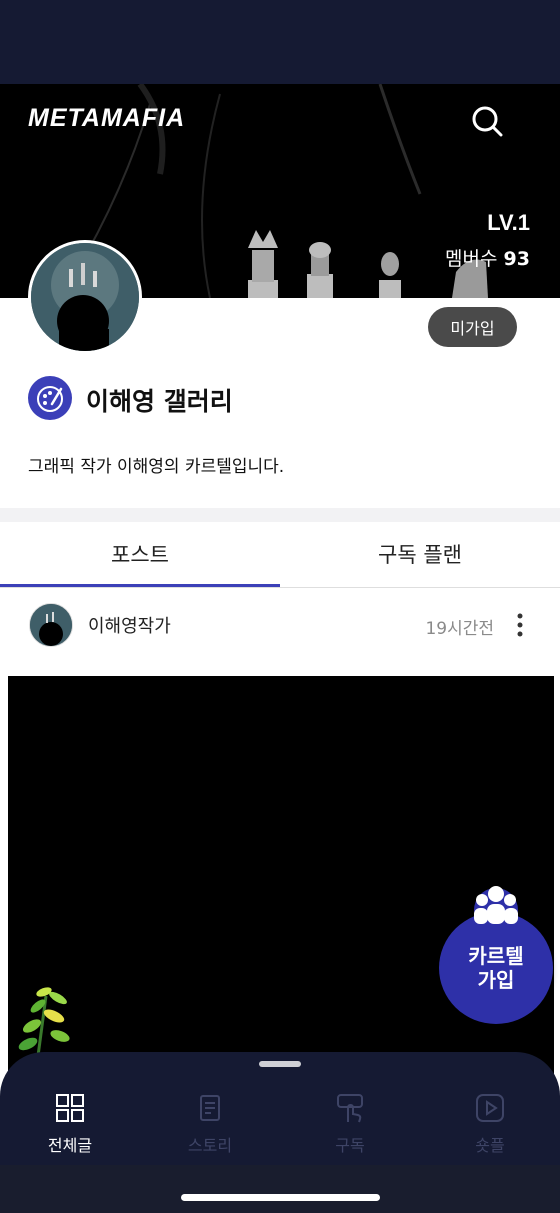 Image resolution: width=560 pixels, height=1213 pixels. I want to click on metamafia-logo: METAMAFIA, so click(106, 118).